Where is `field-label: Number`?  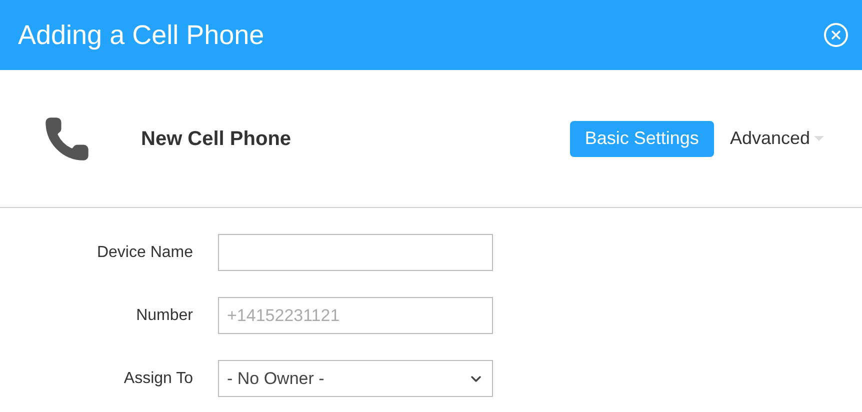 field-label: Number is located at coordinates (164, 316).